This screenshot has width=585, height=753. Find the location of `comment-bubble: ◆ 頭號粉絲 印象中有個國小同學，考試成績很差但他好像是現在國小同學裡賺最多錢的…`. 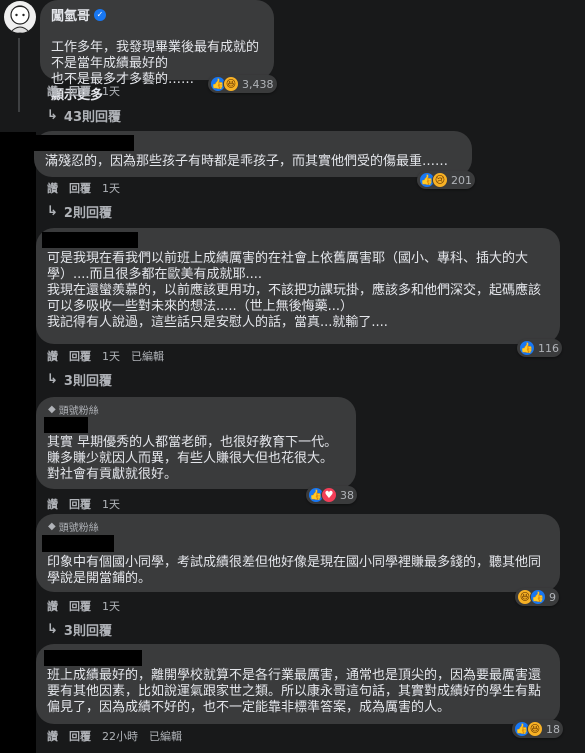

comment-bubble: ◆ 頭號粉絲 印象中有個國小同學，考試成績很差但他好像是現在國小同學裡賺最多錢的… is located at coordinates (298, 553).